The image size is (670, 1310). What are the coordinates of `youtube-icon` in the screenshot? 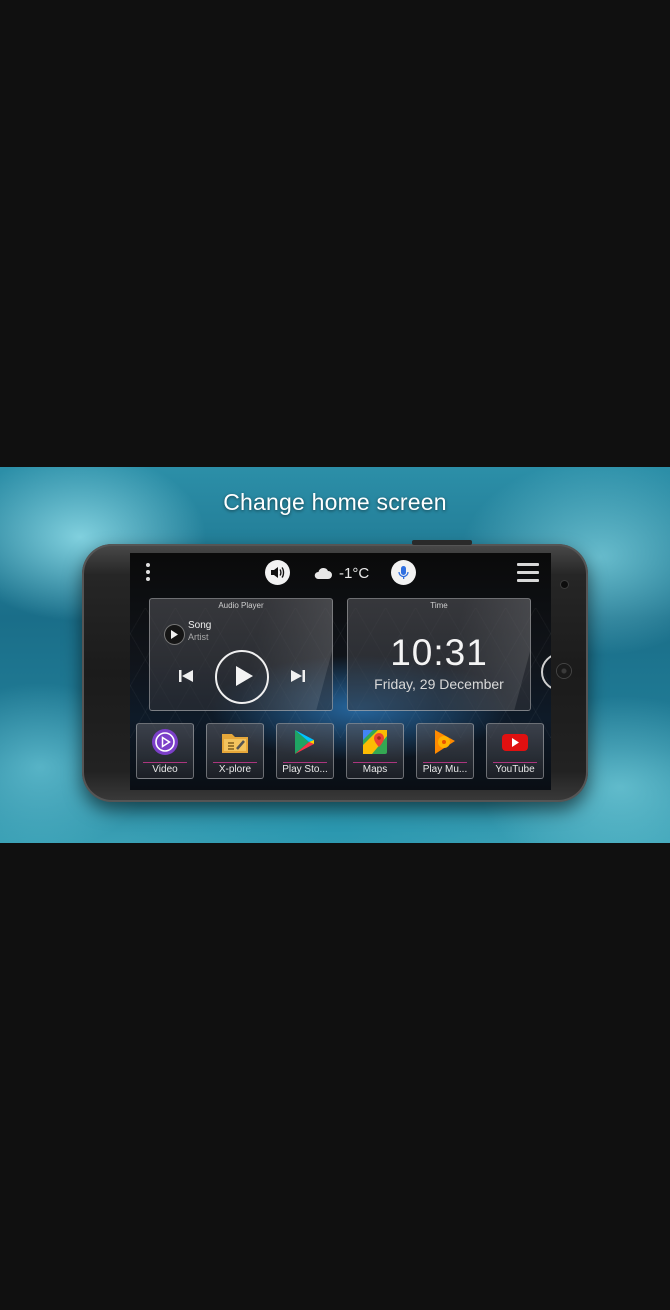 It's located at (515, 742).